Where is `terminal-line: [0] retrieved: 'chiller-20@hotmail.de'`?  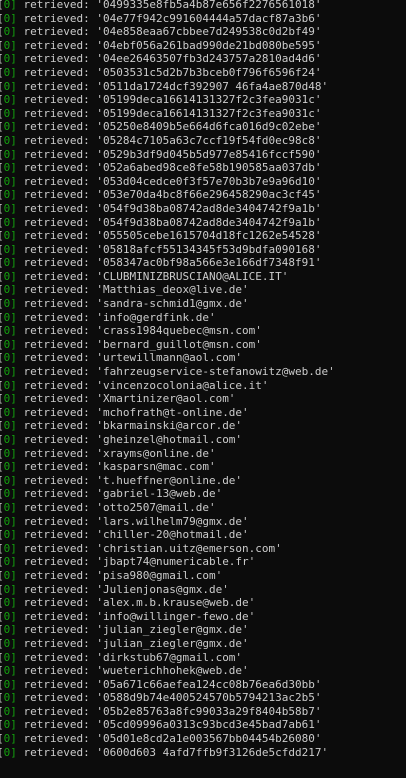
terminal-line: [0] retrieved: 'chiller-20@hotmail.de' is located at coordinates (203, 535).